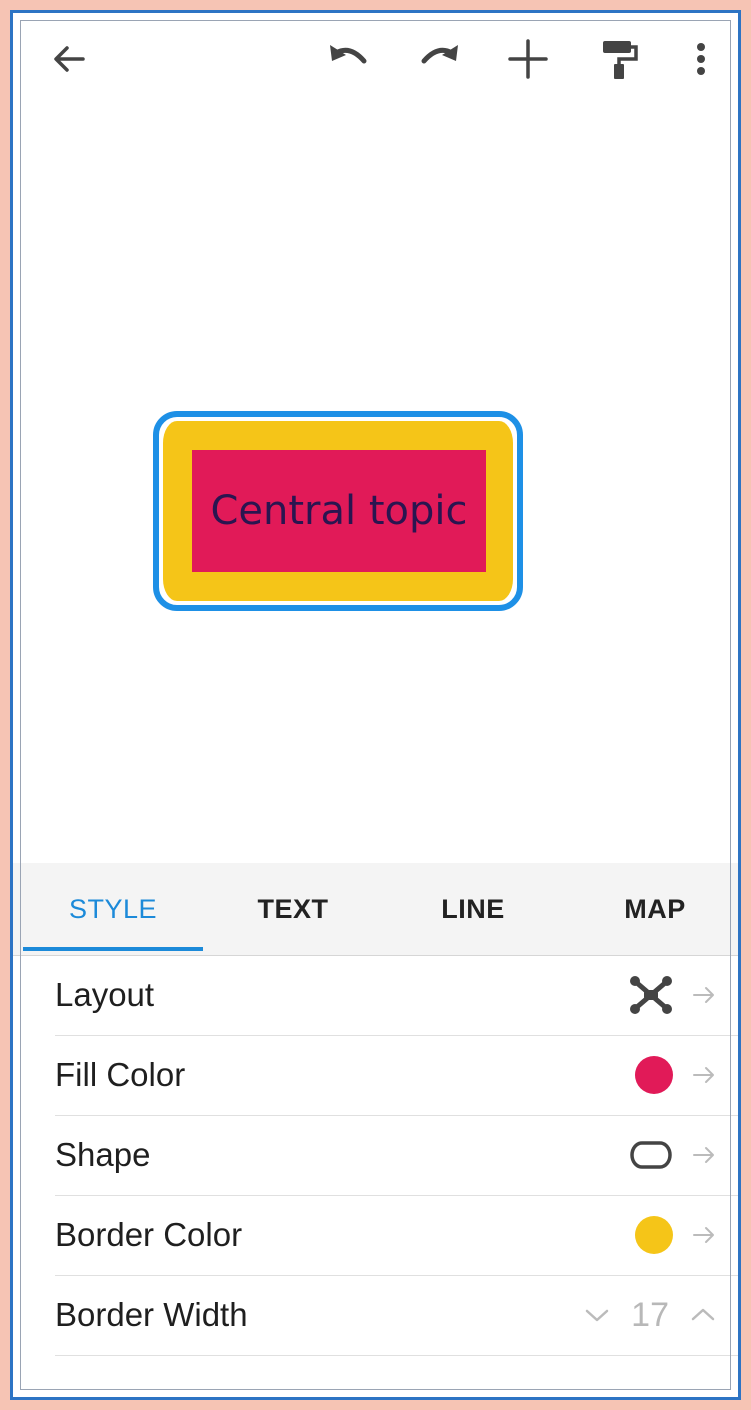 Image resolution: width=751 pixels, height=1410 pixels. Describe the element at coordinates (654, 1235) in the screenshot. I see `border-color-swatch` at that location.